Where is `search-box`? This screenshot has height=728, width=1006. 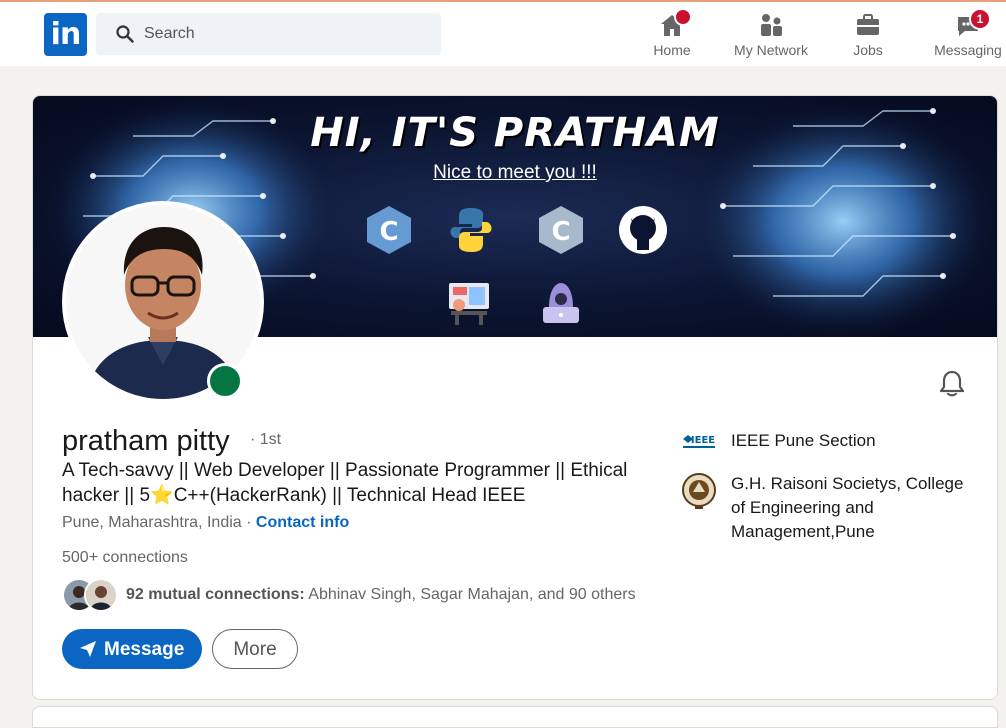
search-box is located at coordinates (268, 34).